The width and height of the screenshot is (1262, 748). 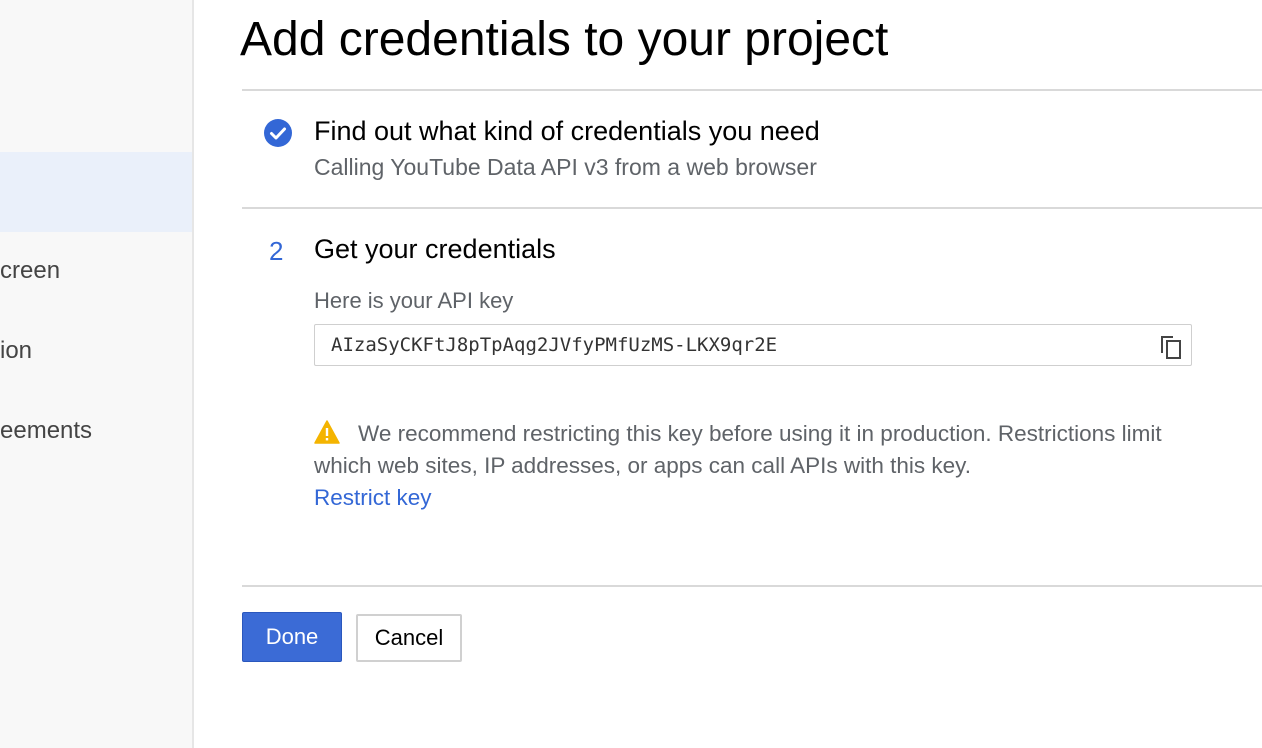 What do you see at coordinates (414, 300) in the screenshot?
I see `api-key-label: Here is your API key` at bounding box center [414, 300].